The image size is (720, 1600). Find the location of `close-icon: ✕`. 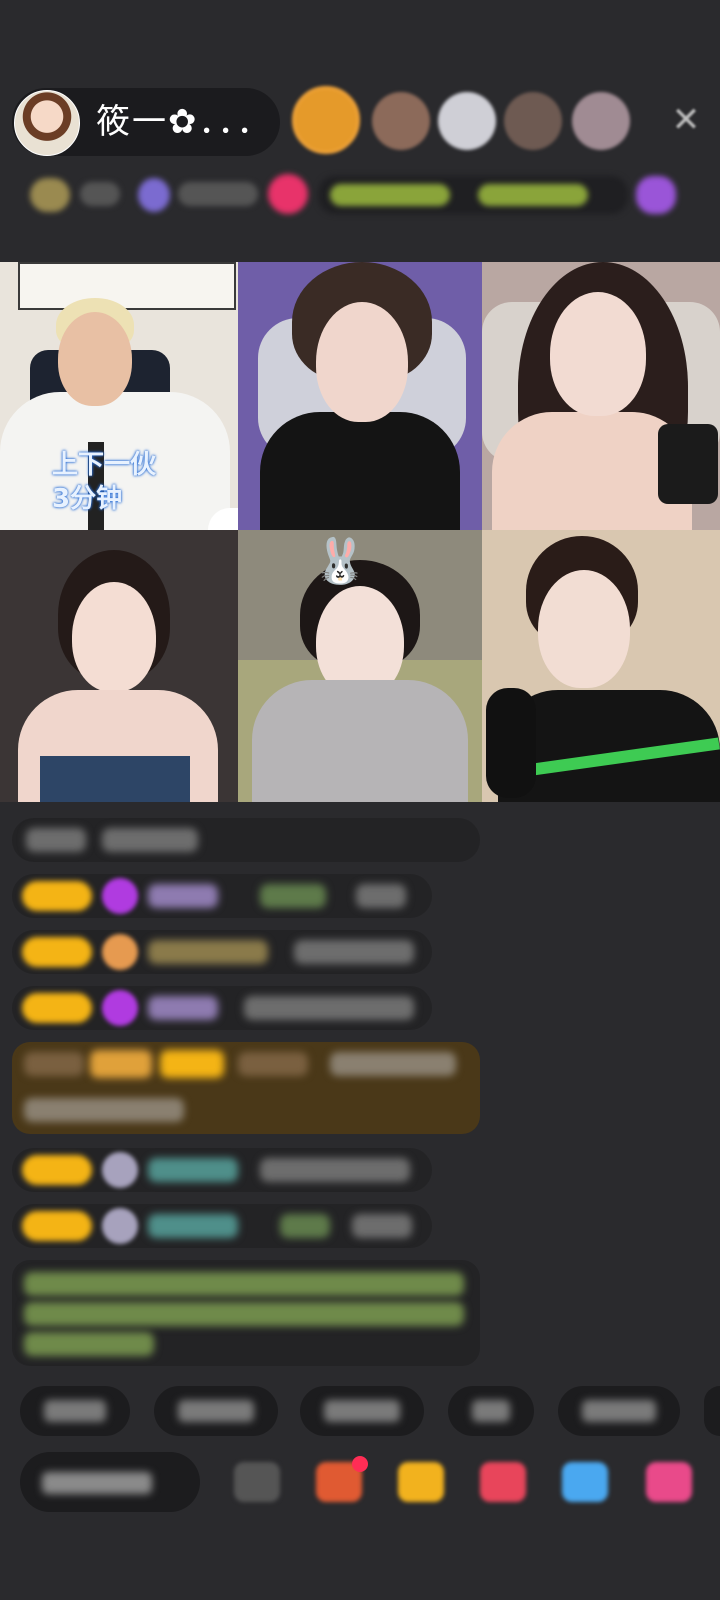

close-icon: ✕ is located at coordinates (686, 120).